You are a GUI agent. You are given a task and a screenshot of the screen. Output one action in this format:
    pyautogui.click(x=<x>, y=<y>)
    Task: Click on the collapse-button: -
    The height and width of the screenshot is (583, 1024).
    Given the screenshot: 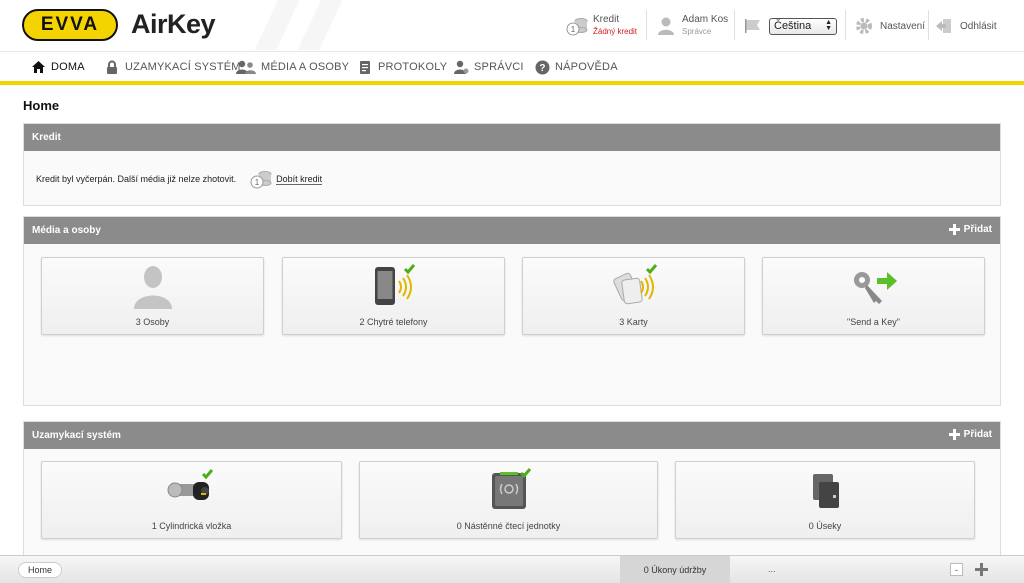 What is the action you would take?
    pyautogui.click(x=956, y=569)
    